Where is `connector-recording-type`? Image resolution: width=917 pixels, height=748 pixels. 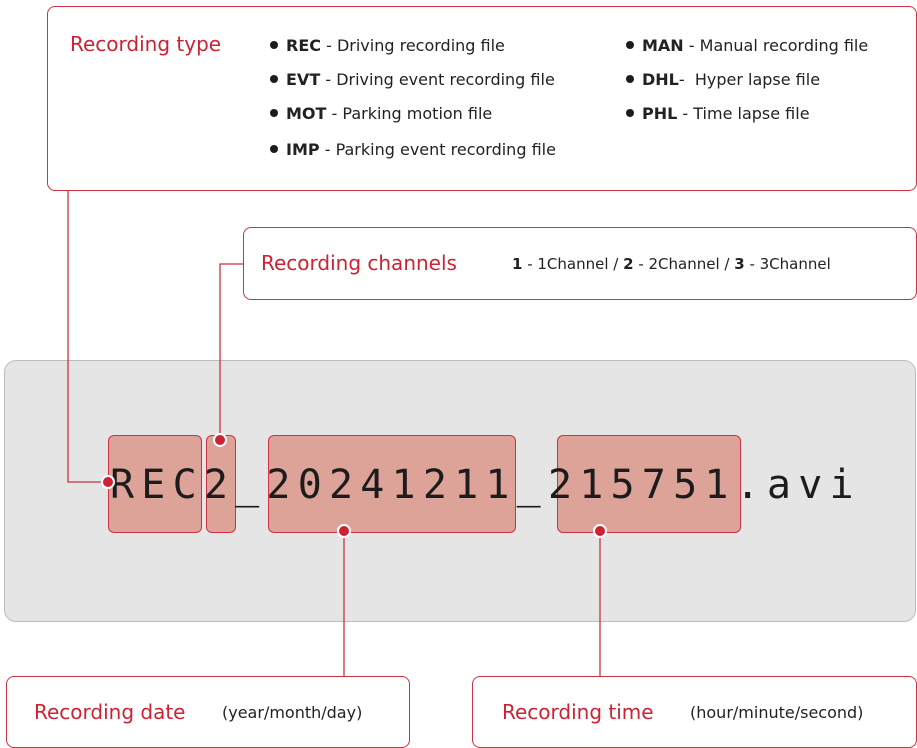 connector-recording-type is located at coordinates (87, 337).